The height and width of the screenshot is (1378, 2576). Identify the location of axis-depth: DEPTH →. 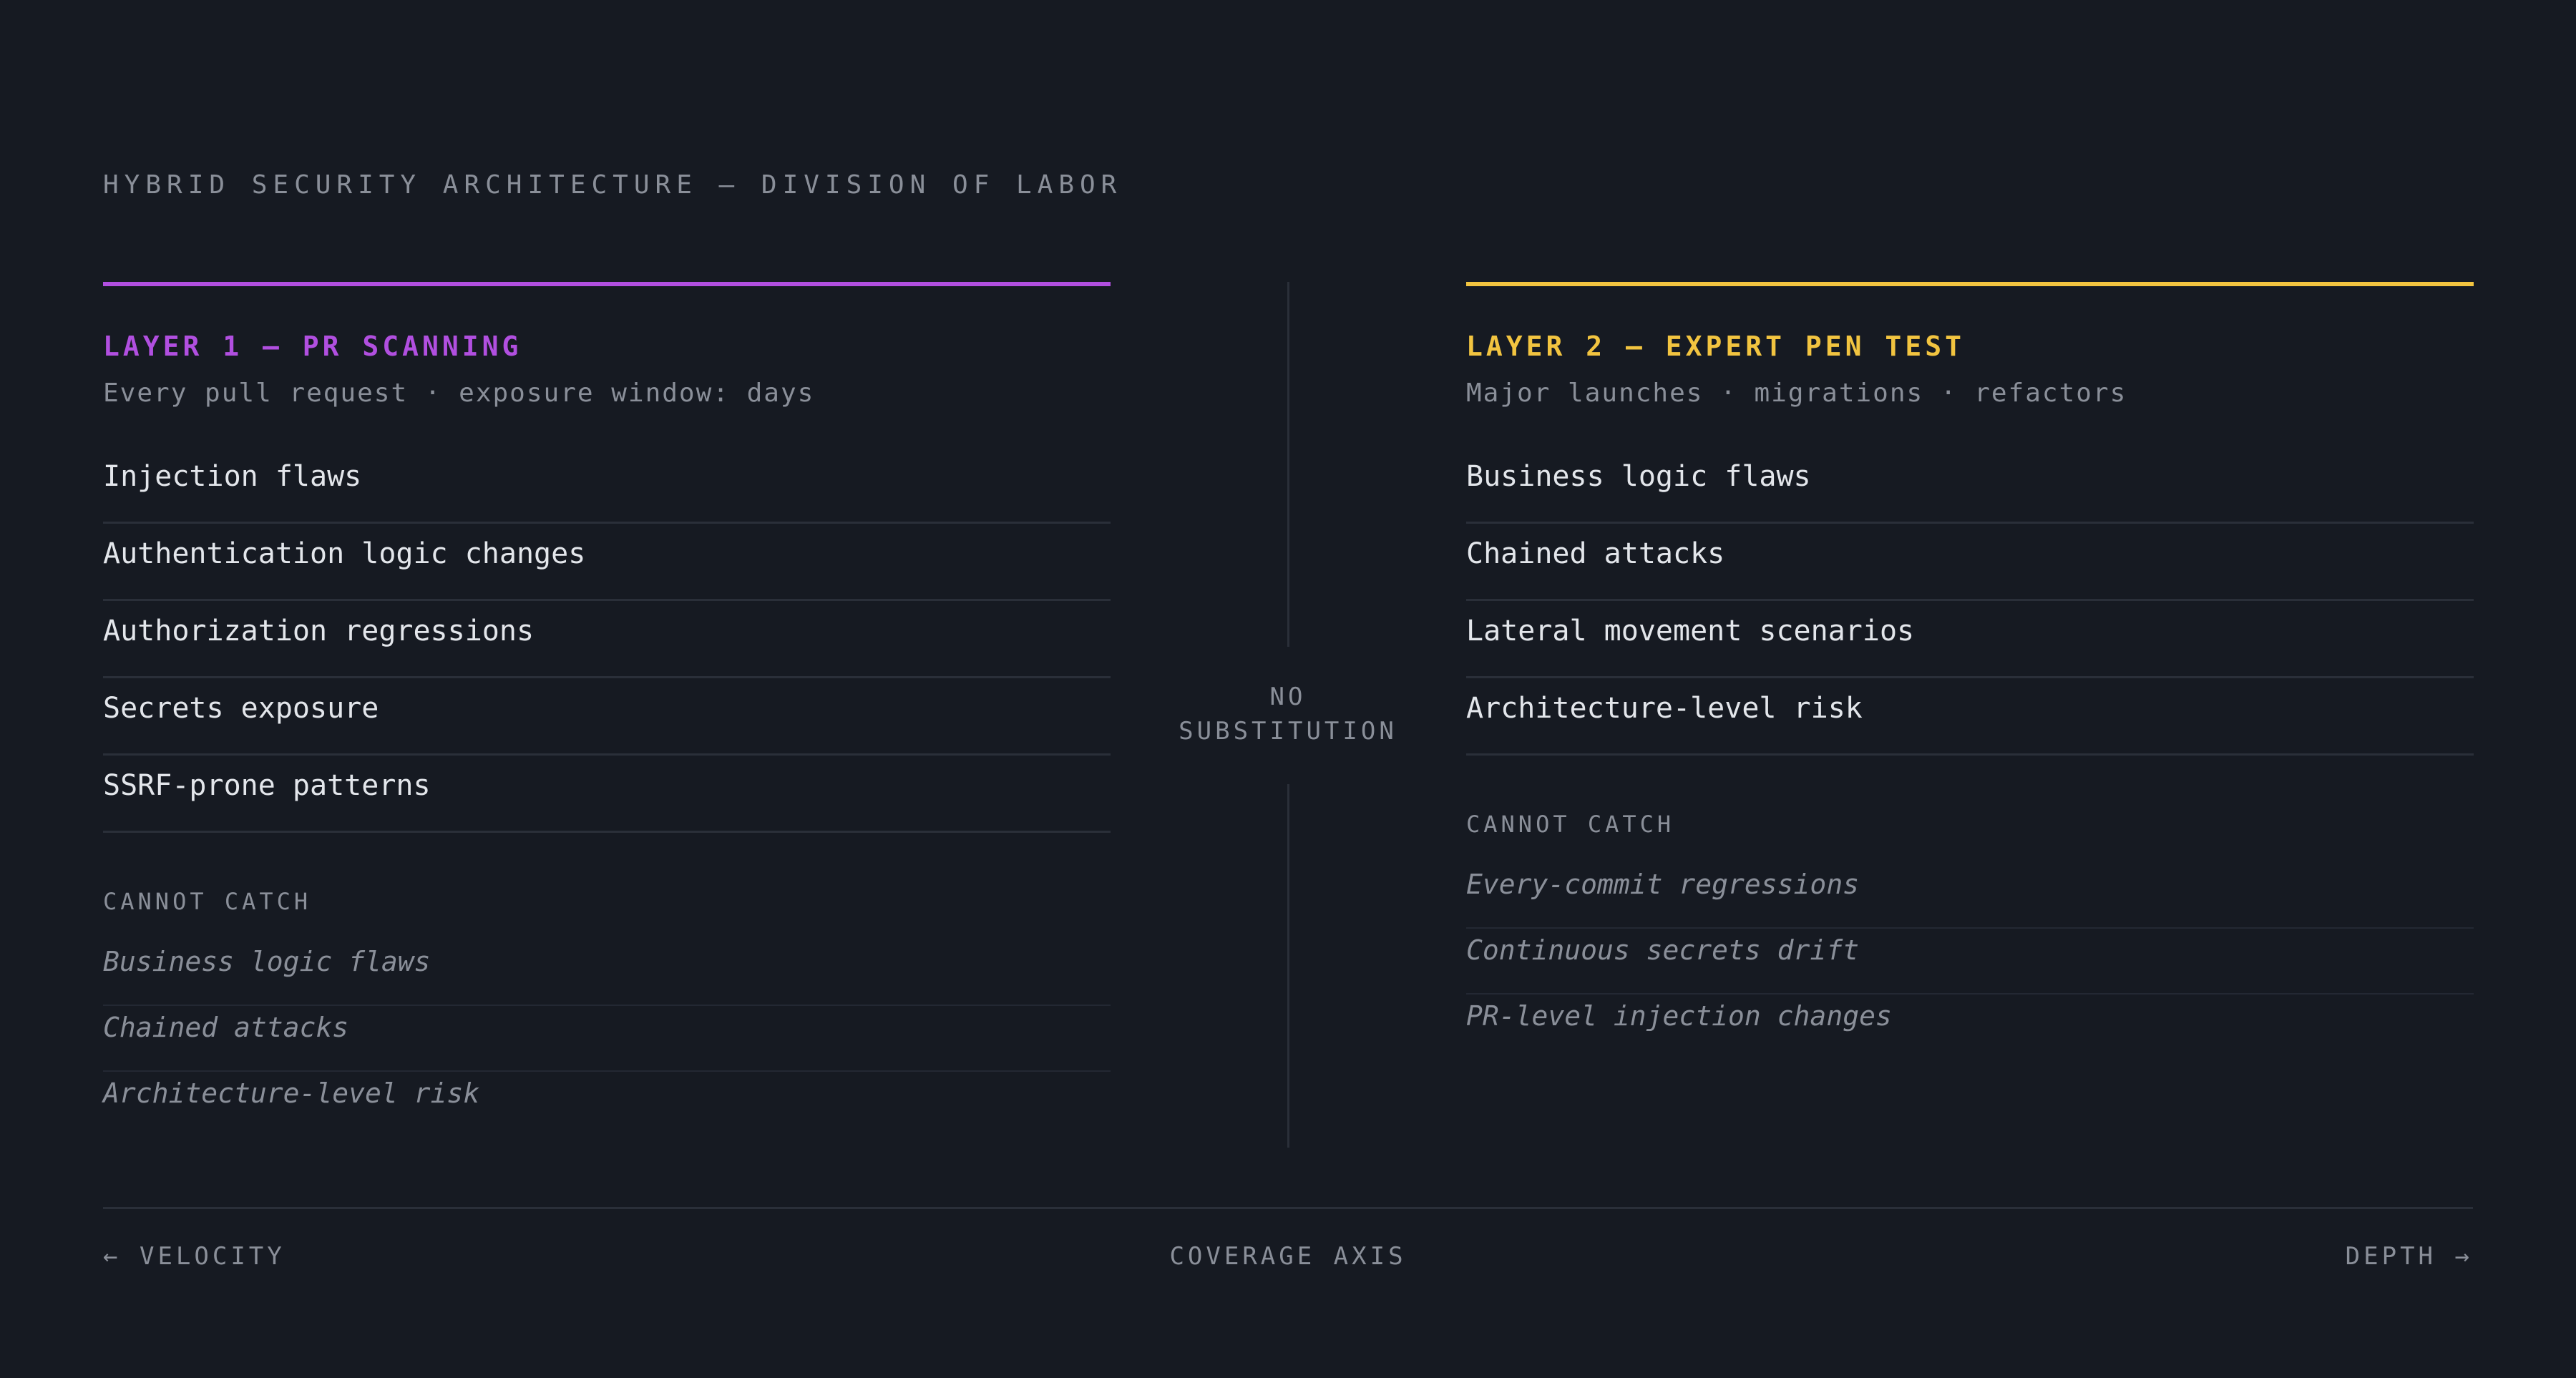
(2409, 1257).